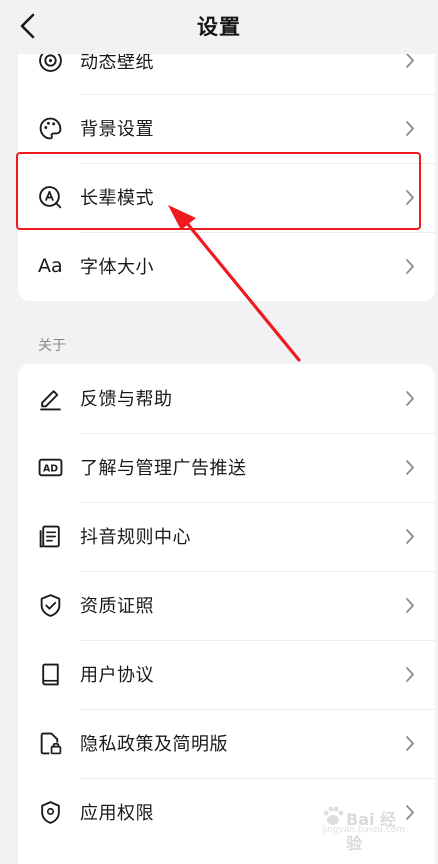 This screenshot has height=864, width=438. What do you see at coordinates (226, 605) in the screenshot?
I see `settings-item-qualifications: 资质证照` at bounding box center [226, 605].